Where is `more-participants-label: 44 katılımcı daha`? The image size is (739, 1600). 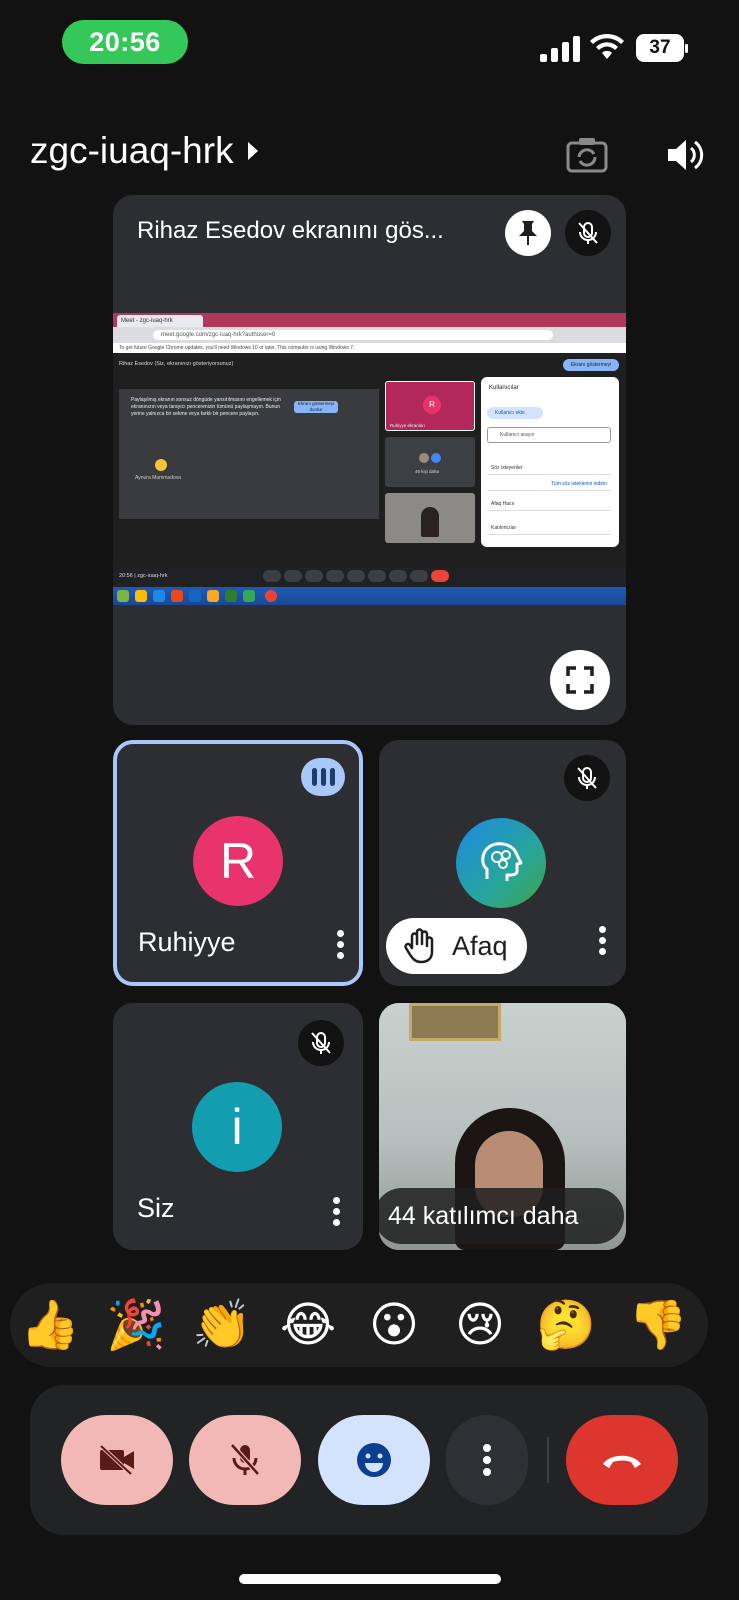
more-participants-label: 44 katılımcı daha is located at coordinates (501, 1216).